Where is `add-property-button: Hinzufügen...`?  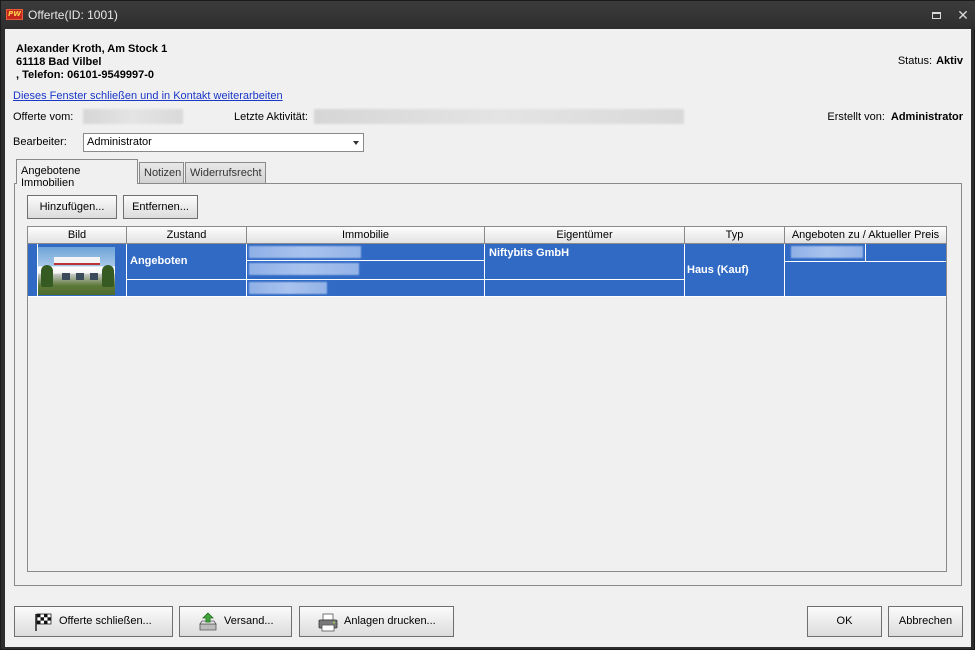 add-property-button: Hinzufügen... is located at coordinates (72, 207).